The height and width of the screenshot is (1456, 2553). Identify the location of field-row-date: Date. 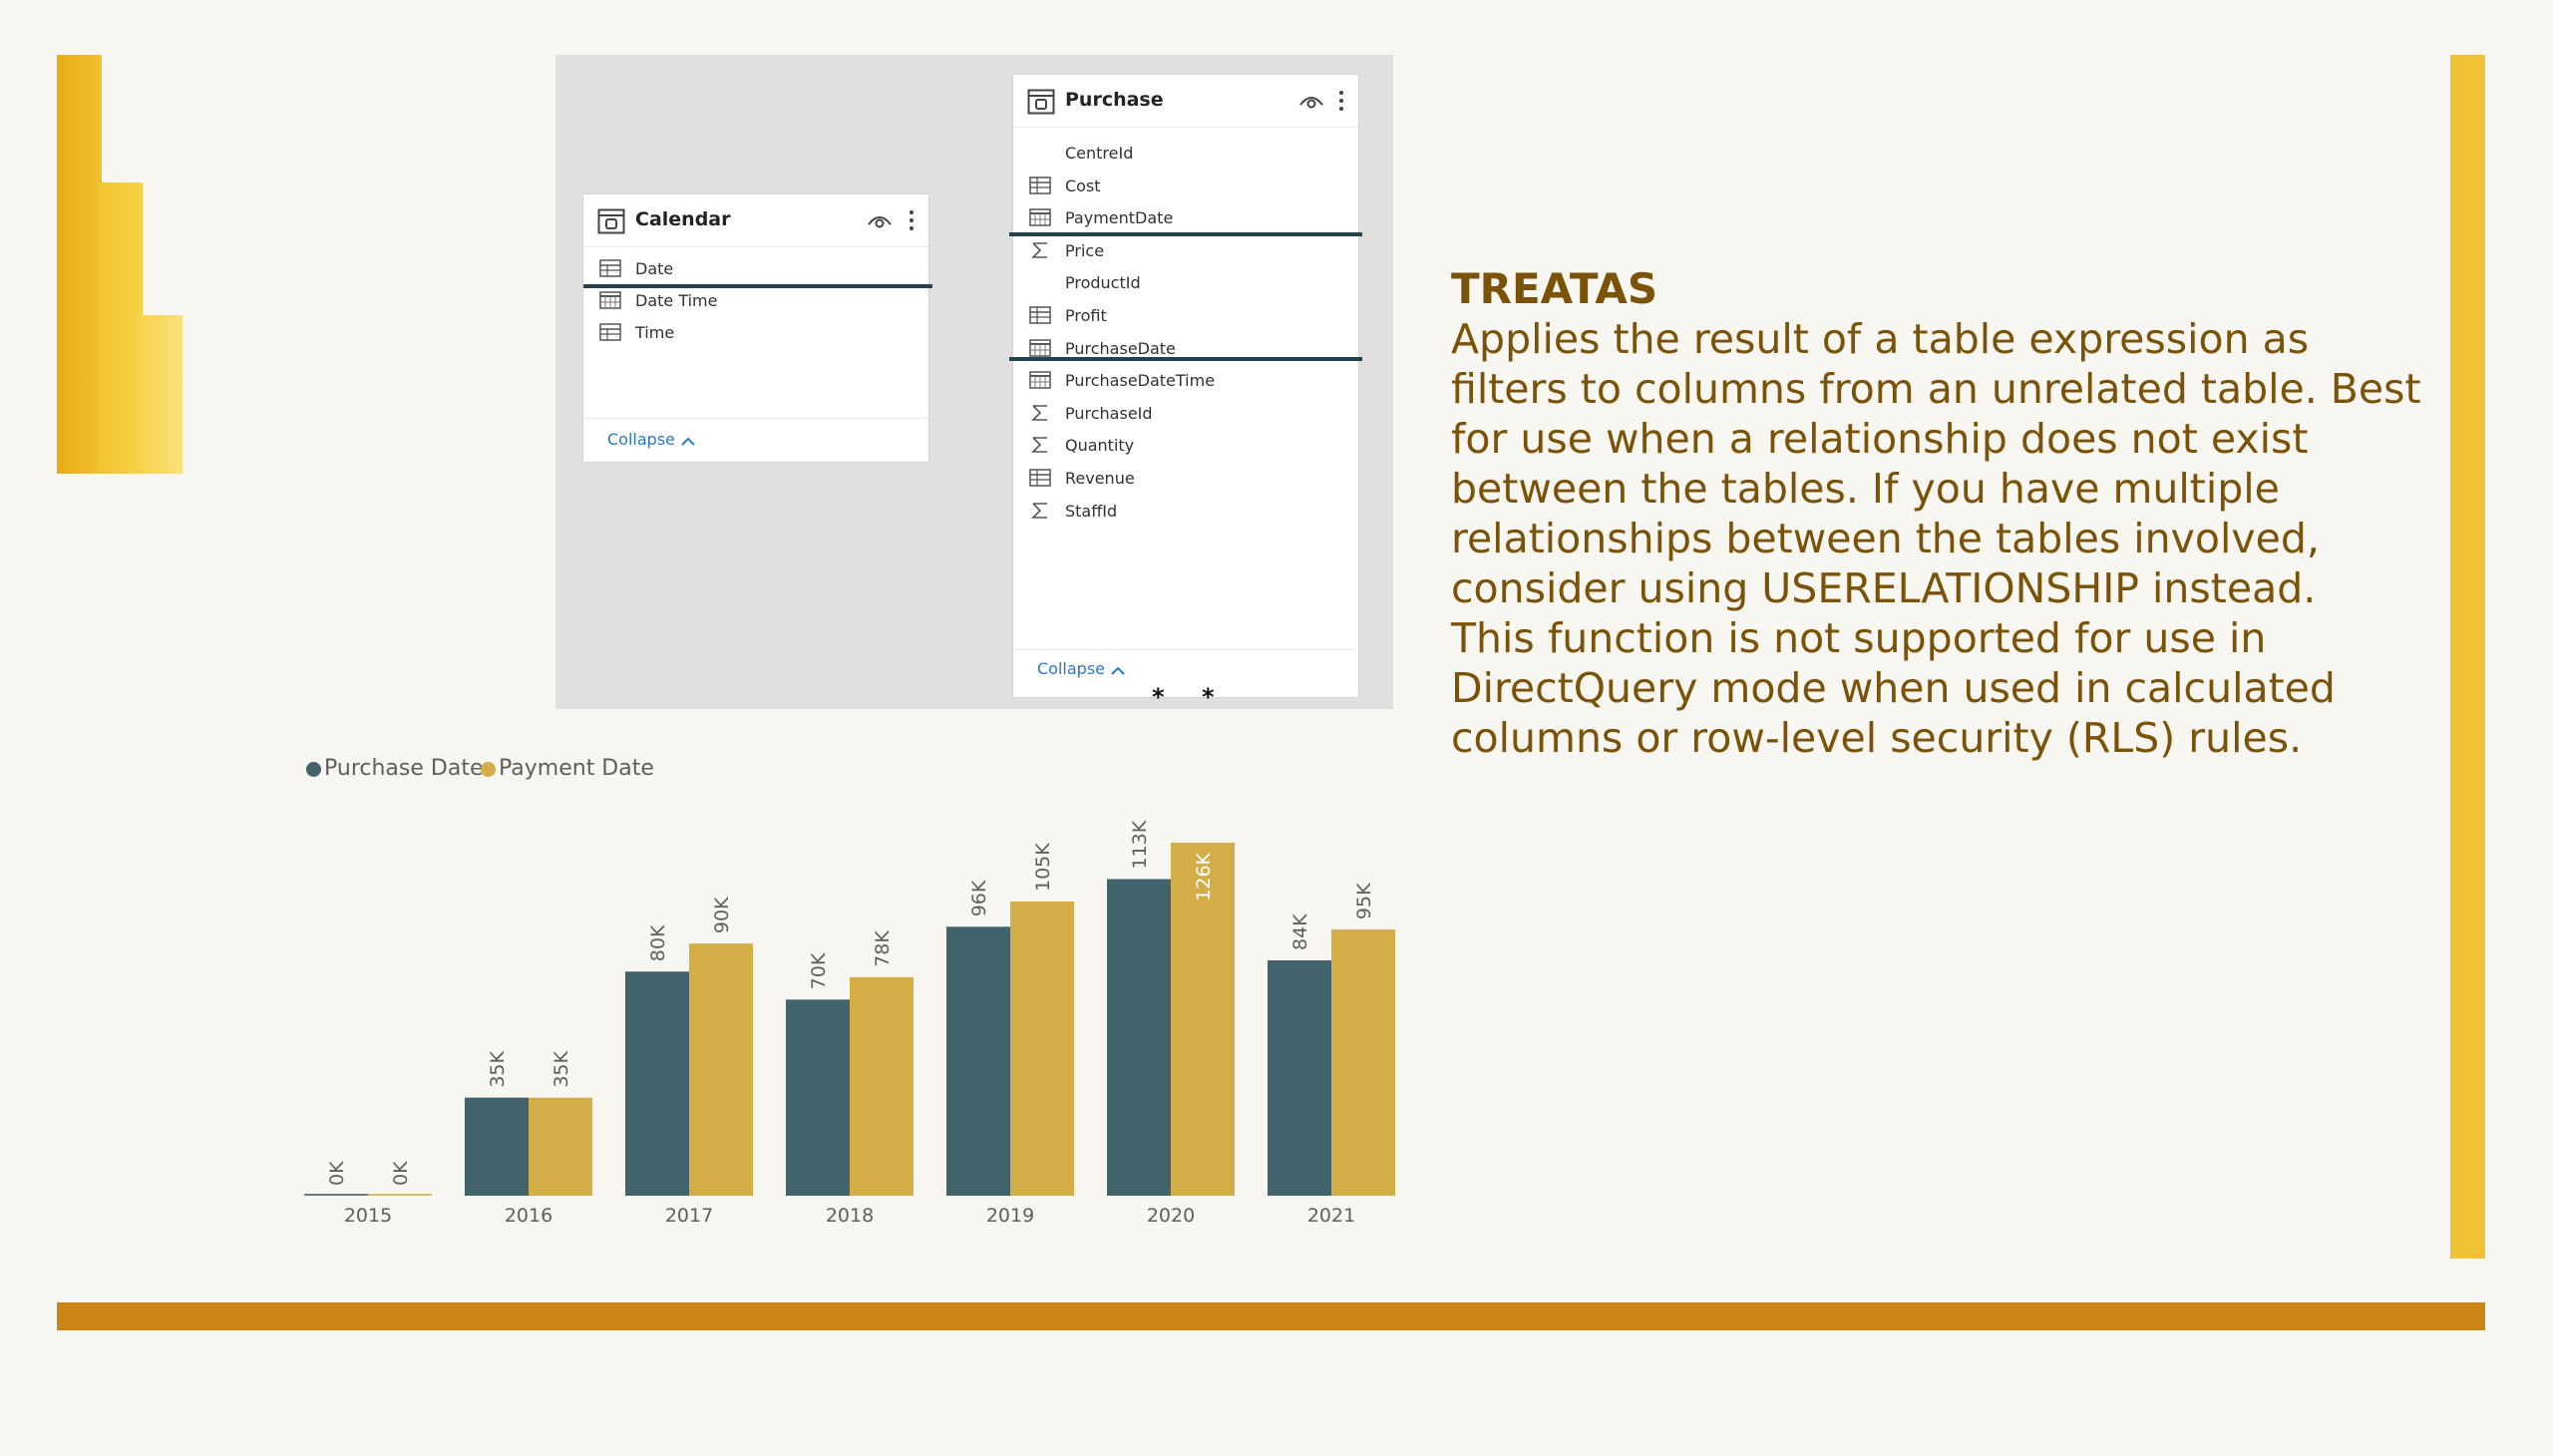
(756, 268).